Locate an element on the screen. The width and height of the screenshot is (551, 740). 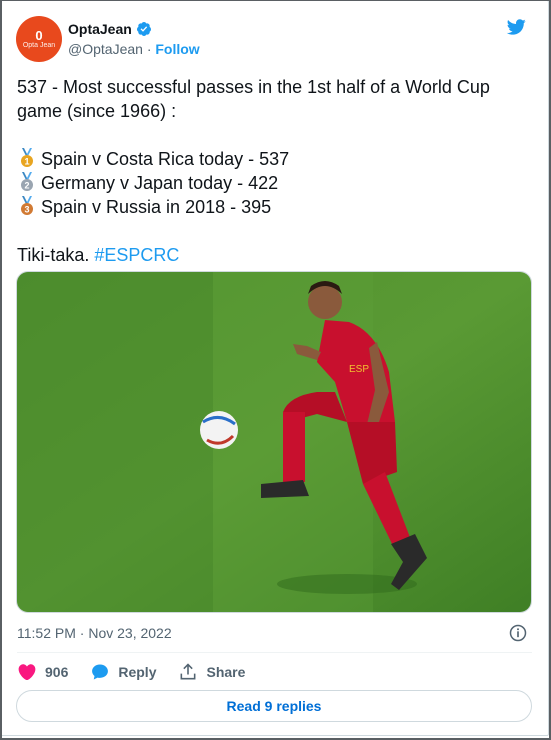
svg-text: 2 is located at coordinates (26, 186).